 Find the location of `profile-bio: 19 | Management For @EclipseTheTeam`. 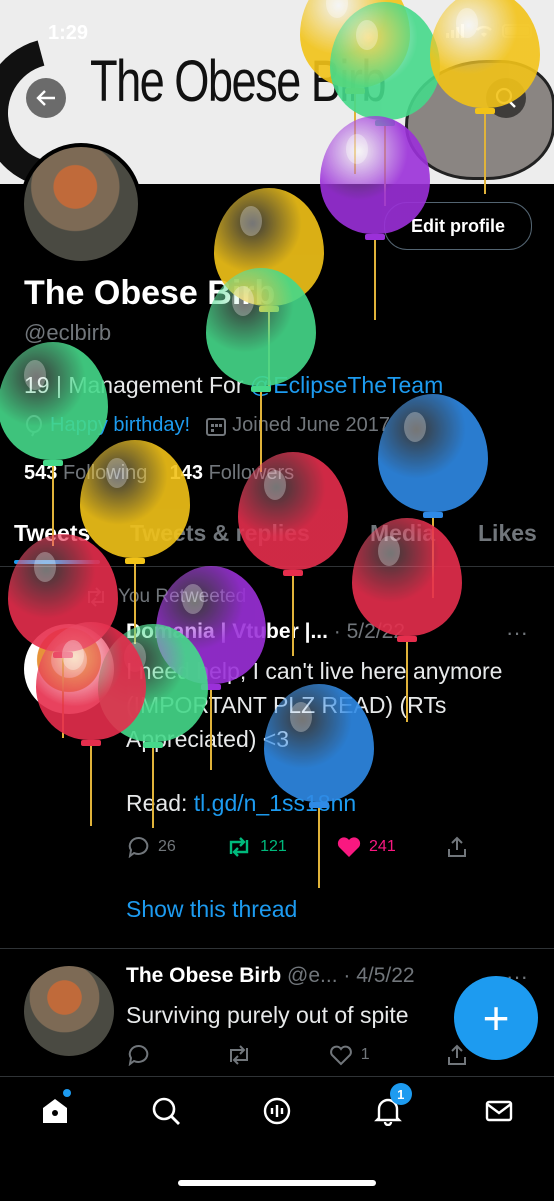

profile-bio: 19 | Management For @EclipseTheTeam is located at coordinates (233, 385).